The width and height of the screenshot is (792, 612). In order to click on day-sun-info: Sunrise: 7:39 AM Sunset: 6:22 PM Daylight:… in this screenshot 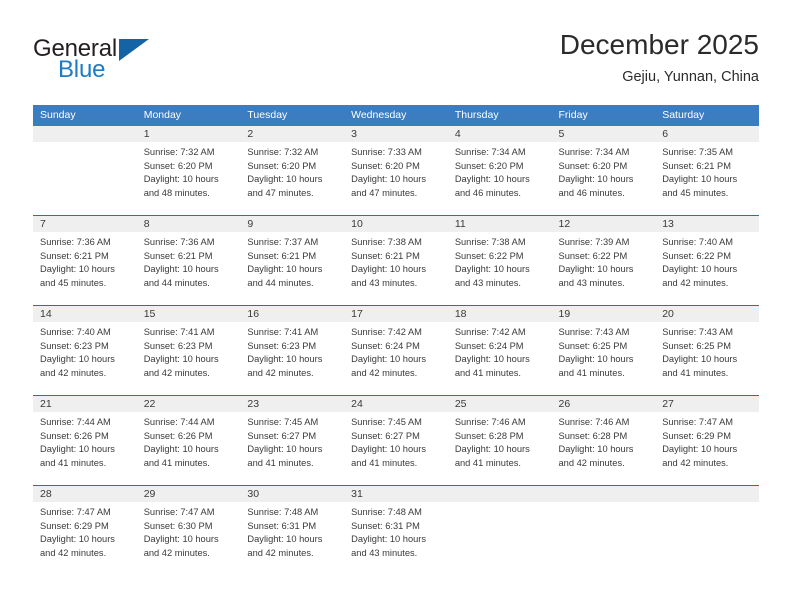, I will do `click(604, 261)`.